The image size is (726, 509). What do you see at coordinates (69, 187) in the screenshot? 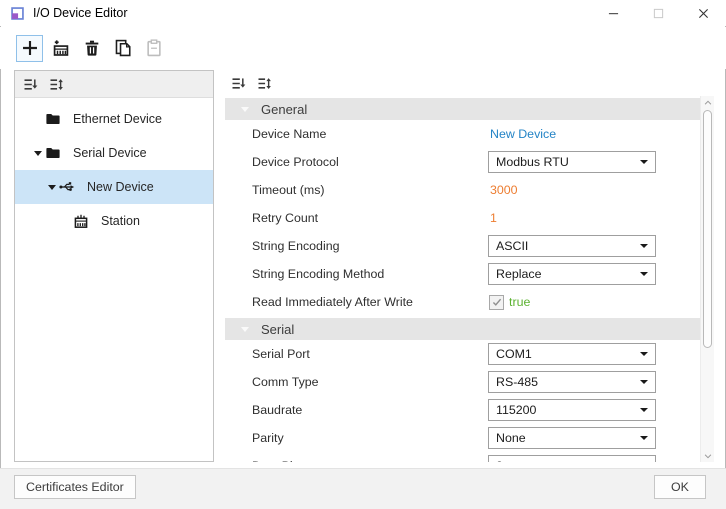
I see `usb-device-icon` at bounding box center [69, 187].